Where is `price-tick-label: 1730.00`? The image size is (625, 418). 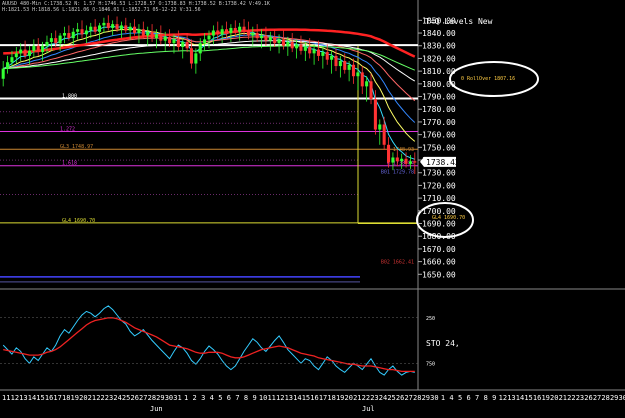 price-tick-label: 1730.00 is located at coordinates (439, 173).